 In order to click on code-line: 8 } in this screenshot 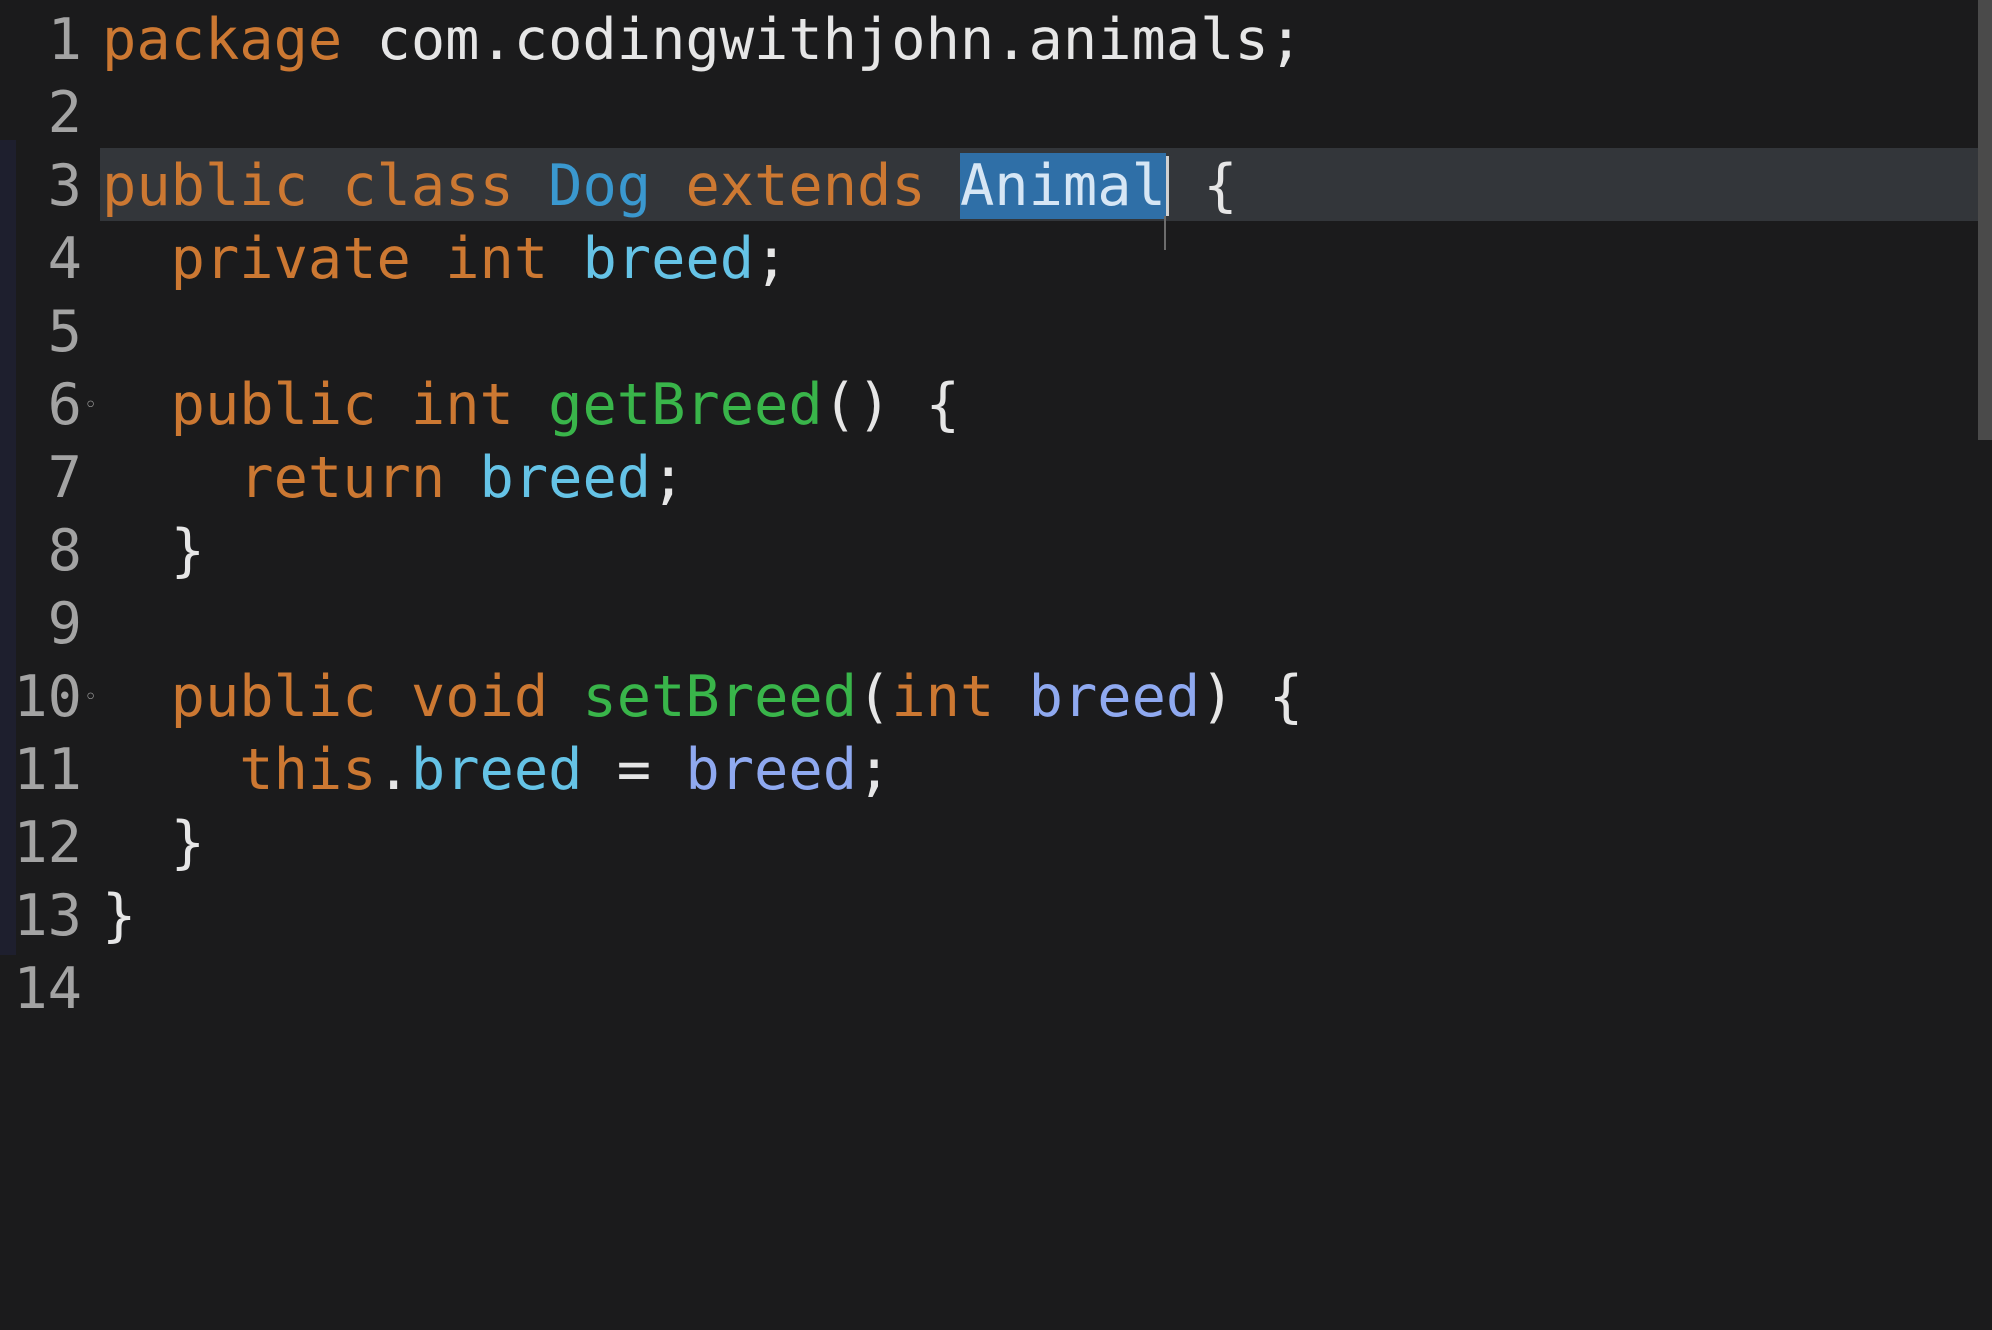, I will do `click(996, 551)`.